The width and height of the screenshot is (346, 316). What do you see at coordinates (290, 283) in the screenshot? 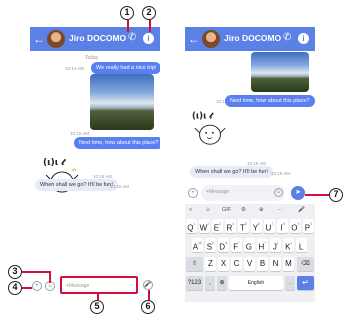
I see `period-key: .` at bounding box center [290, 283].